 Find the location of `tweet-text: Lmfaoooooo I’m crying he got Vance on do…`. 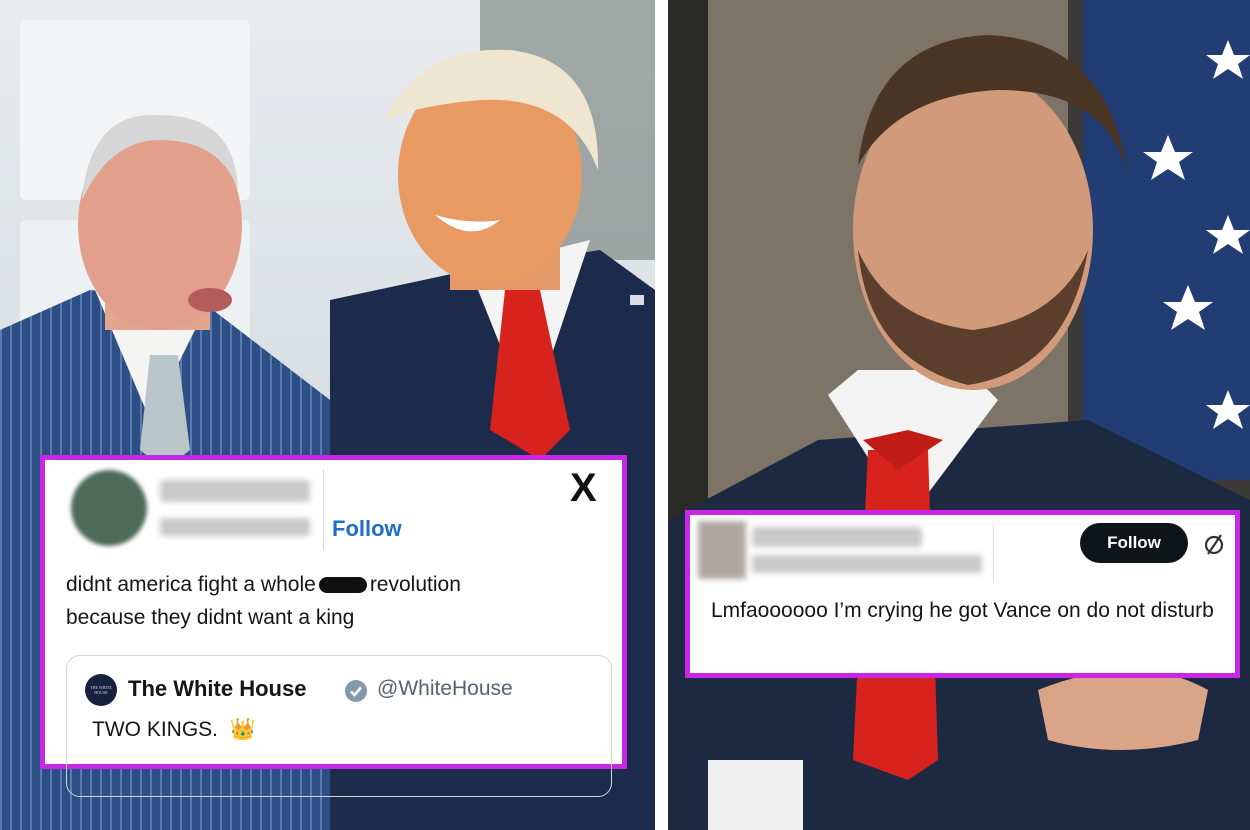

tweet-text: Lmfaoooooo I’m crying he got Vance on do… is located at coordinates (962, 610).